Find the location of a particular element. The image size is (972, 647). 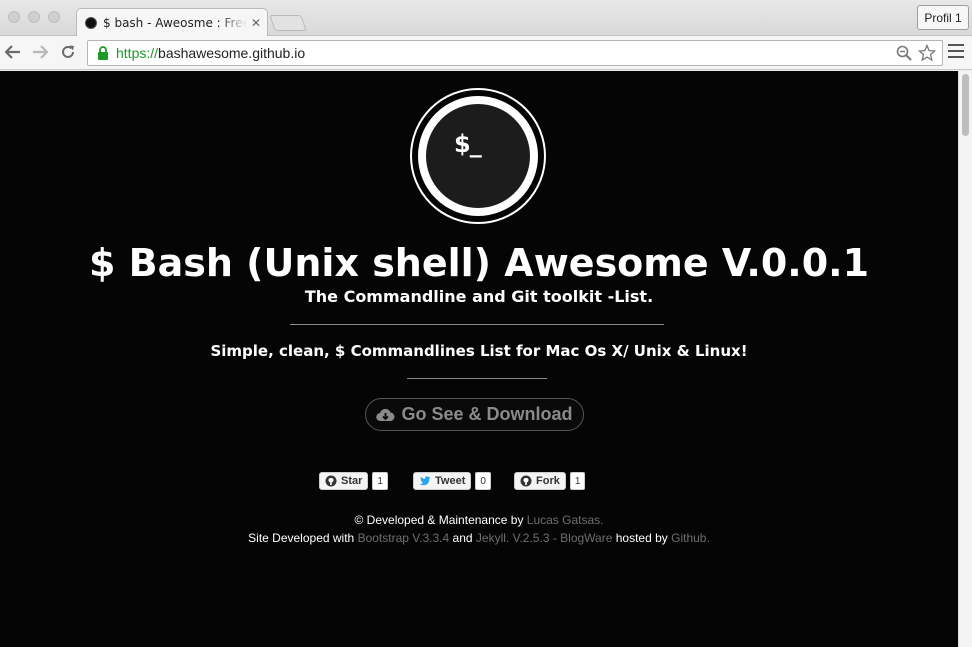

forward-button is located at coordinates (40, 52).